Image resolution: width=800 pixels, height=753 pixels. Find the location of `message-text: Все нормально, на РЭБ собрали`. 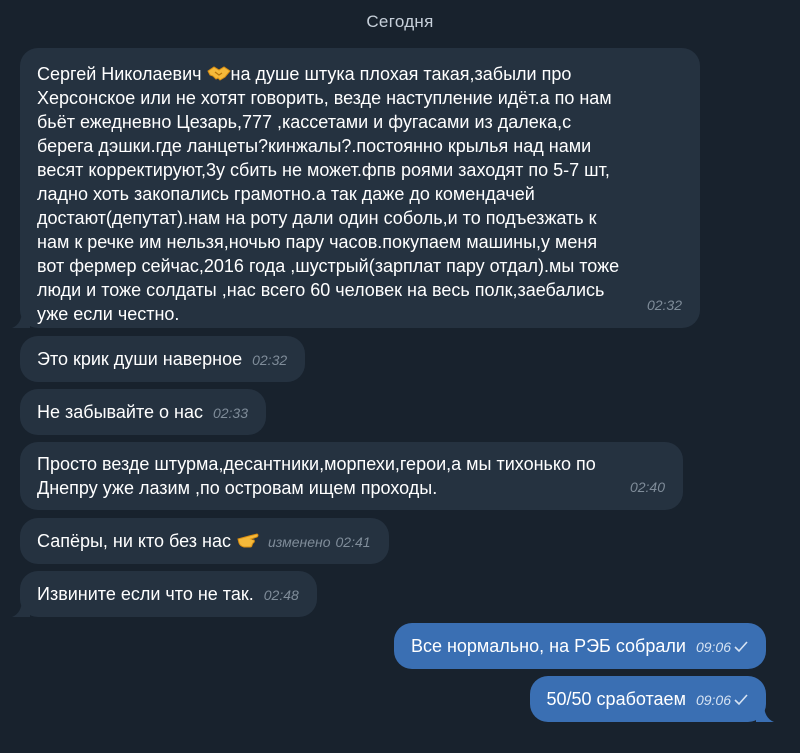

message-text: Все нормально, на РЭБ собрали is located at coordinates (548, 646).